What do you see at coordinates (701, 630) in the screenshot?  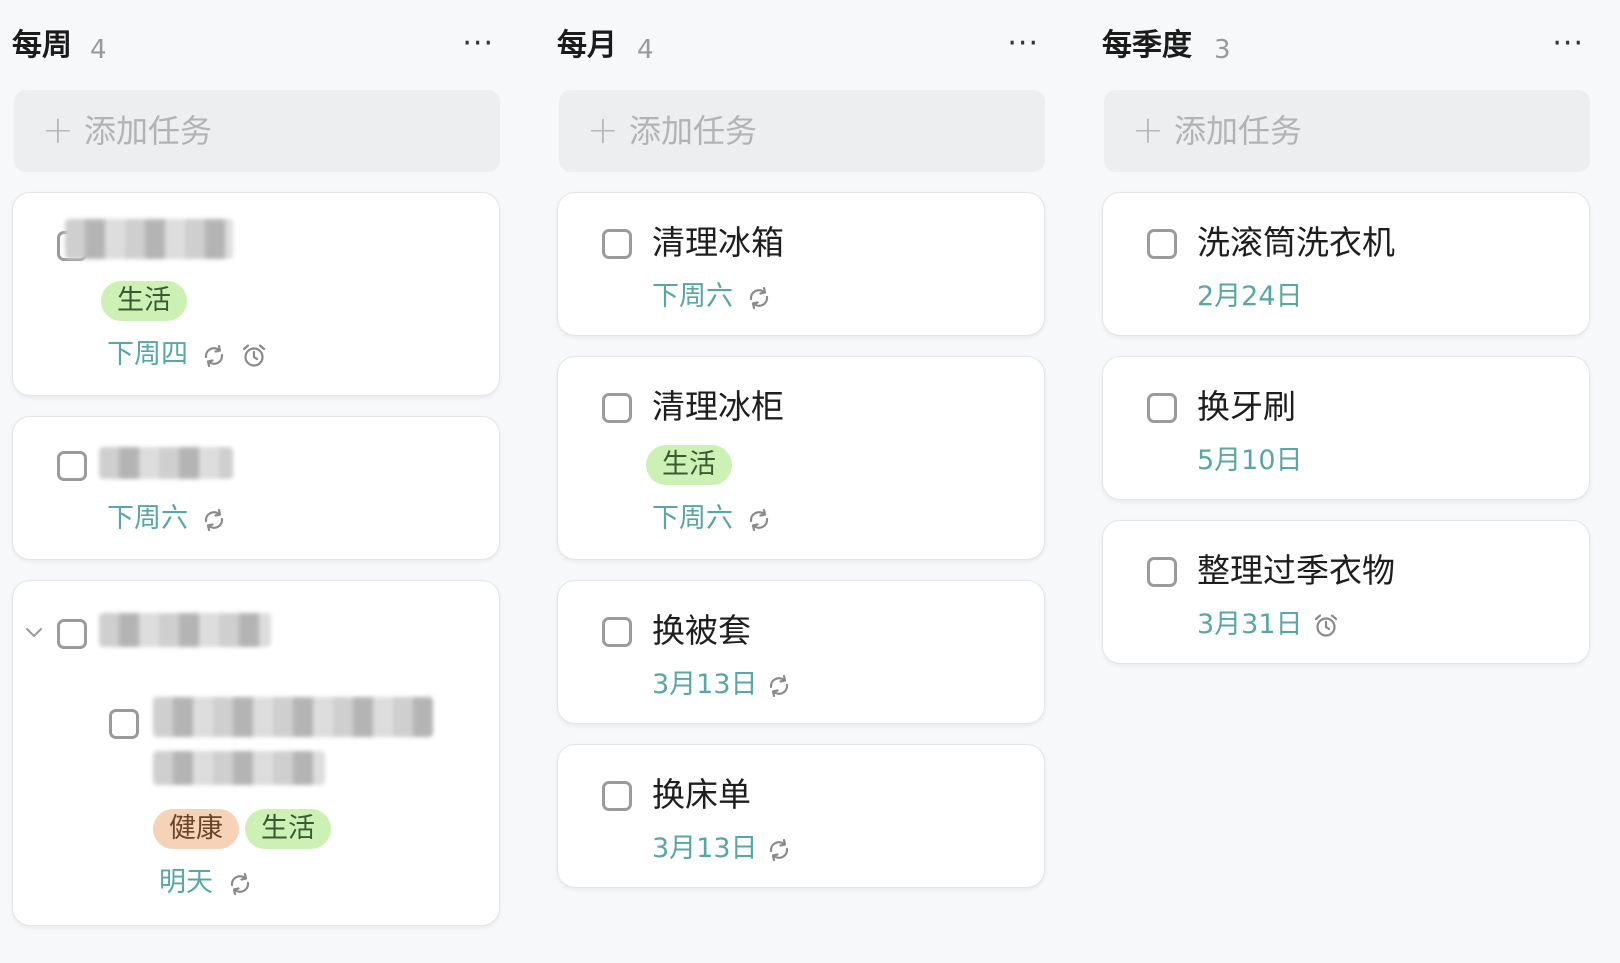 I see `task-title: 换被套` at bounding box center [701, 630].